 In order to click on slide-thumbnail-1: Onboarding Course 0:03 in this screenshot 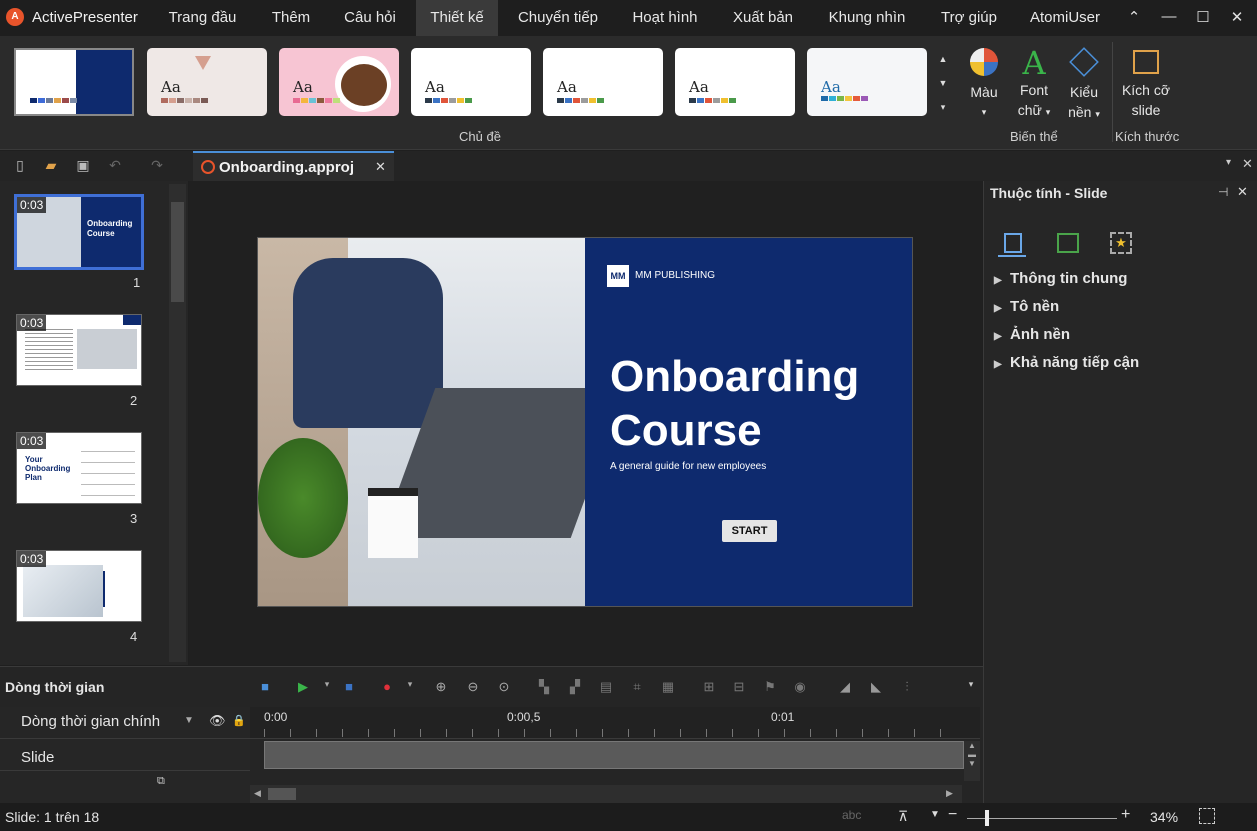, I will do `click(79, 232)`.